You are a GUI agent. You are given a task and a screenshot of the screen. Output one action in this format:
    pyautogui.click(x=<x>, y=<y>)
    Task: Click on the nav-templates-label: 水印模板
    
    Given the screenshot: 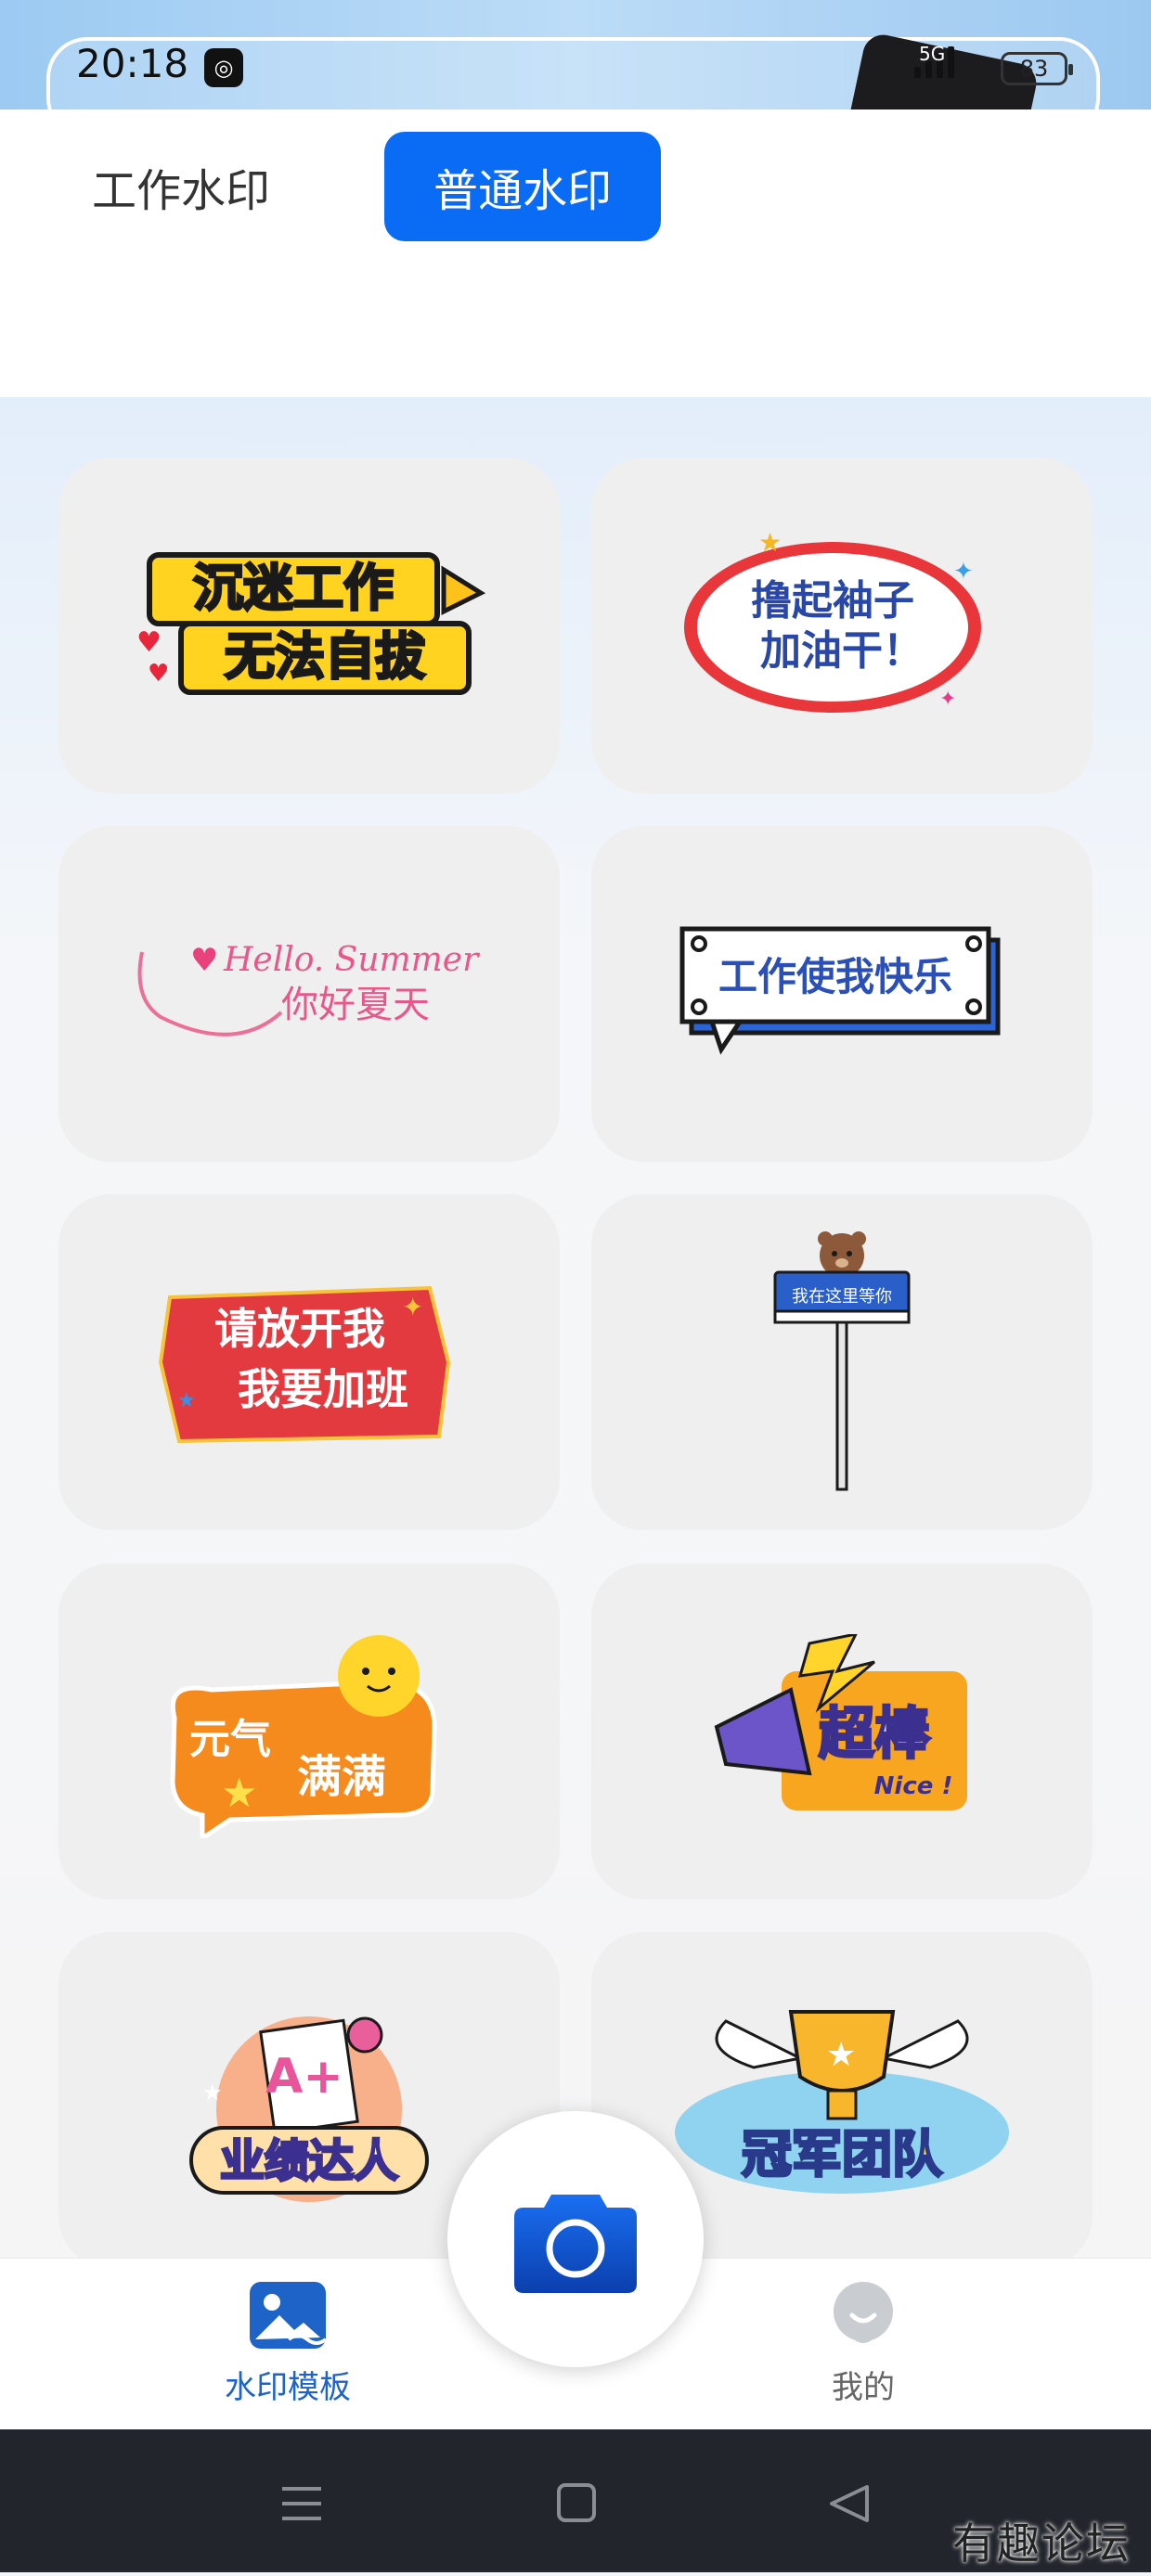 What is the action you would take?
    pyautogui.click(x=288, y=2387)
    